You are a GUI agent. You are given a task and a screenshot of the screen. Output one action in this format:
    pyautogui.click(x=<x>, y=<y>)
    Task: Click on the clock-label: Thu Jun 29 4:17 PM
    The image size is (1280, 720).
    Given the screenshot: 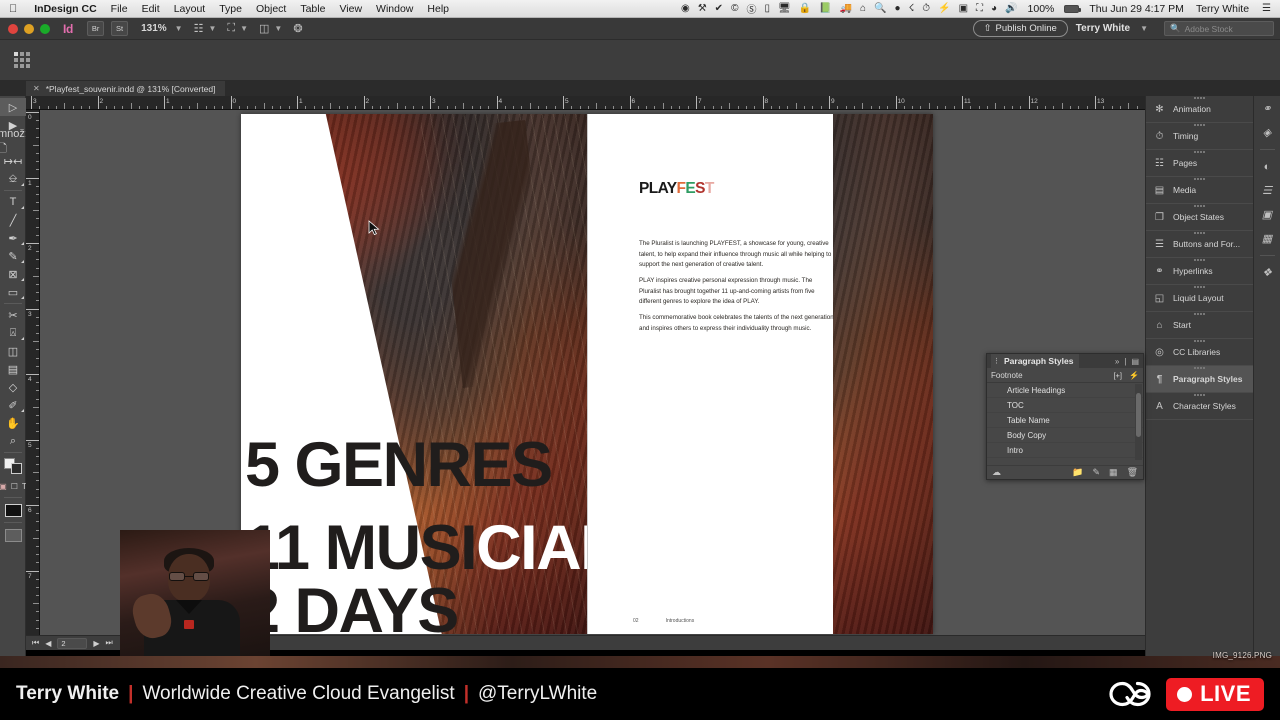 What is the action you would take?
    pyautogui.click(x=1136, y=9)
    